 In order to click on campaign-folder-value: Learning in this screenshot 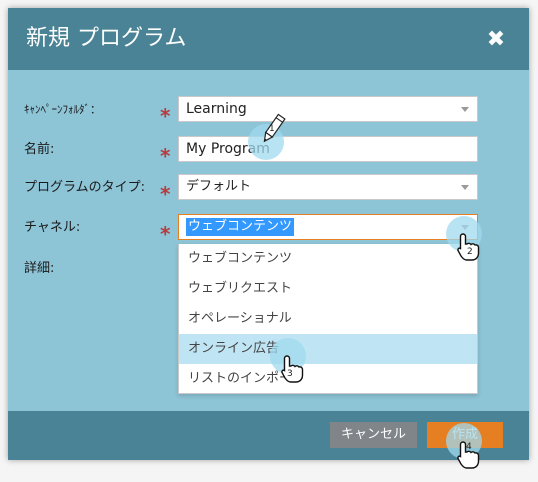, I will do `click(216, 109)`.